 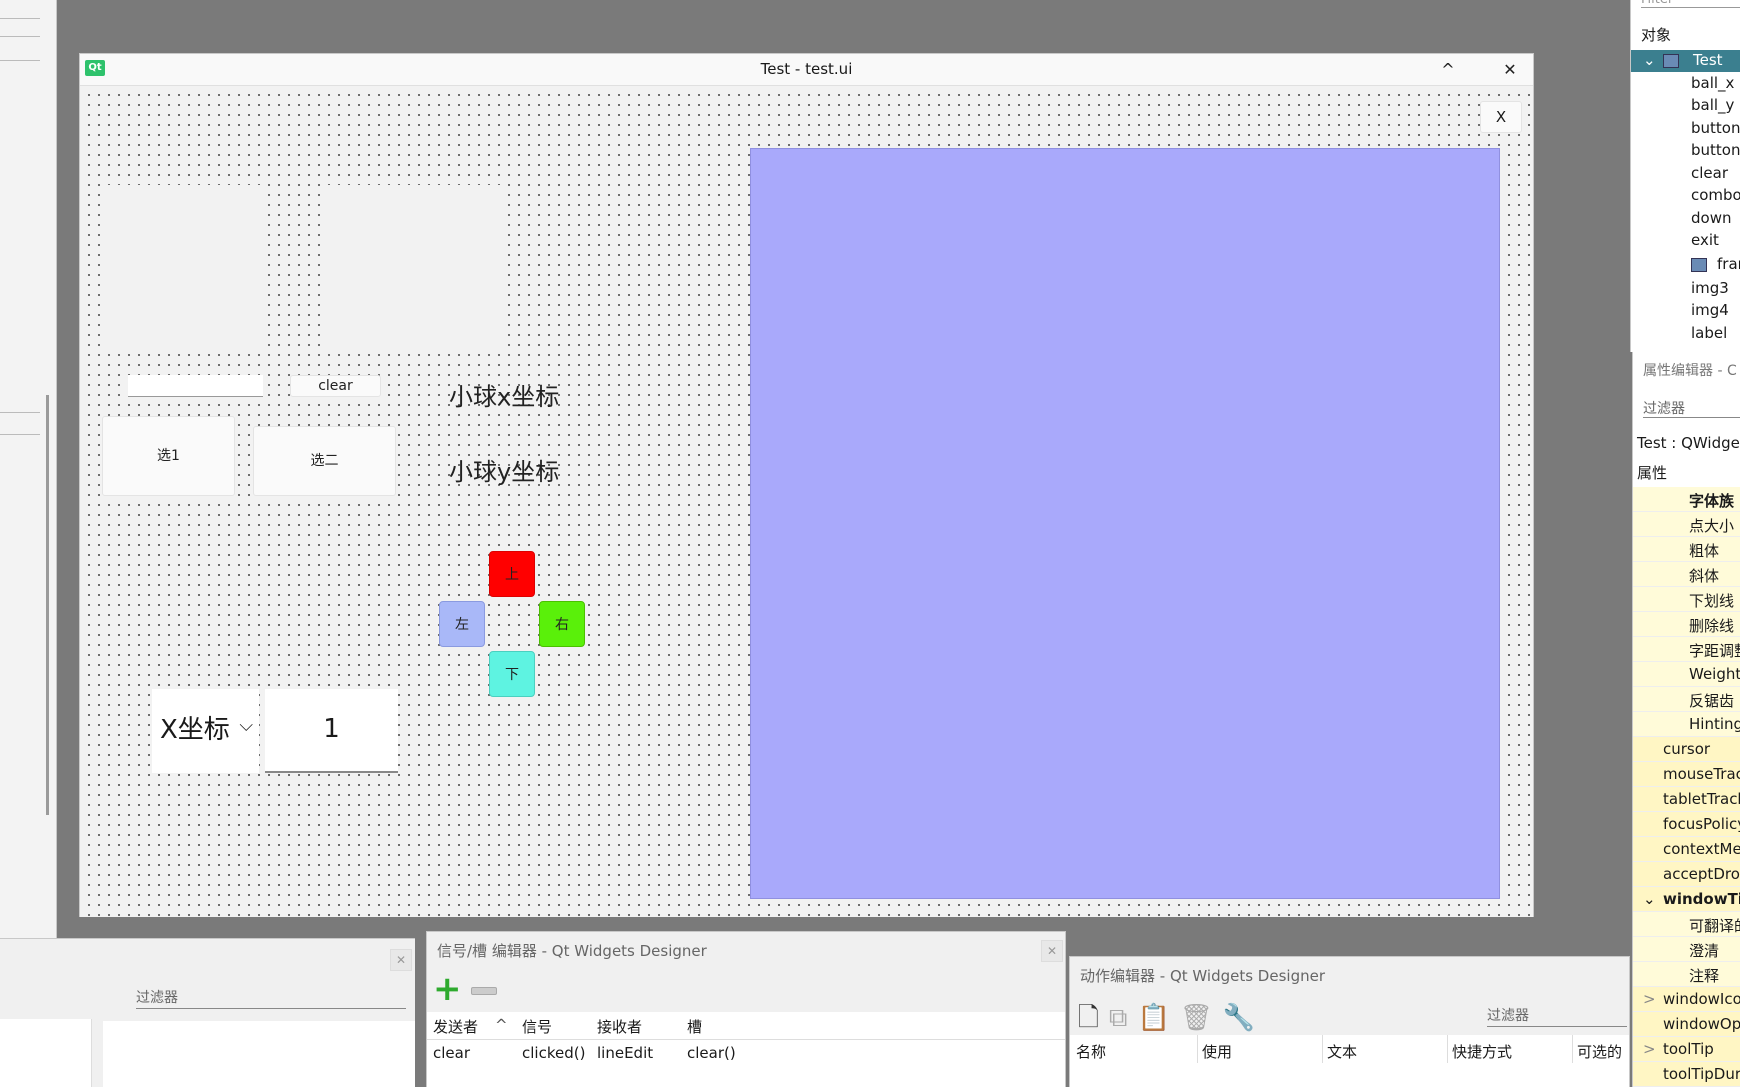 I want to click on column-header-receiver: 接收者, so click(x=619, y=1026).